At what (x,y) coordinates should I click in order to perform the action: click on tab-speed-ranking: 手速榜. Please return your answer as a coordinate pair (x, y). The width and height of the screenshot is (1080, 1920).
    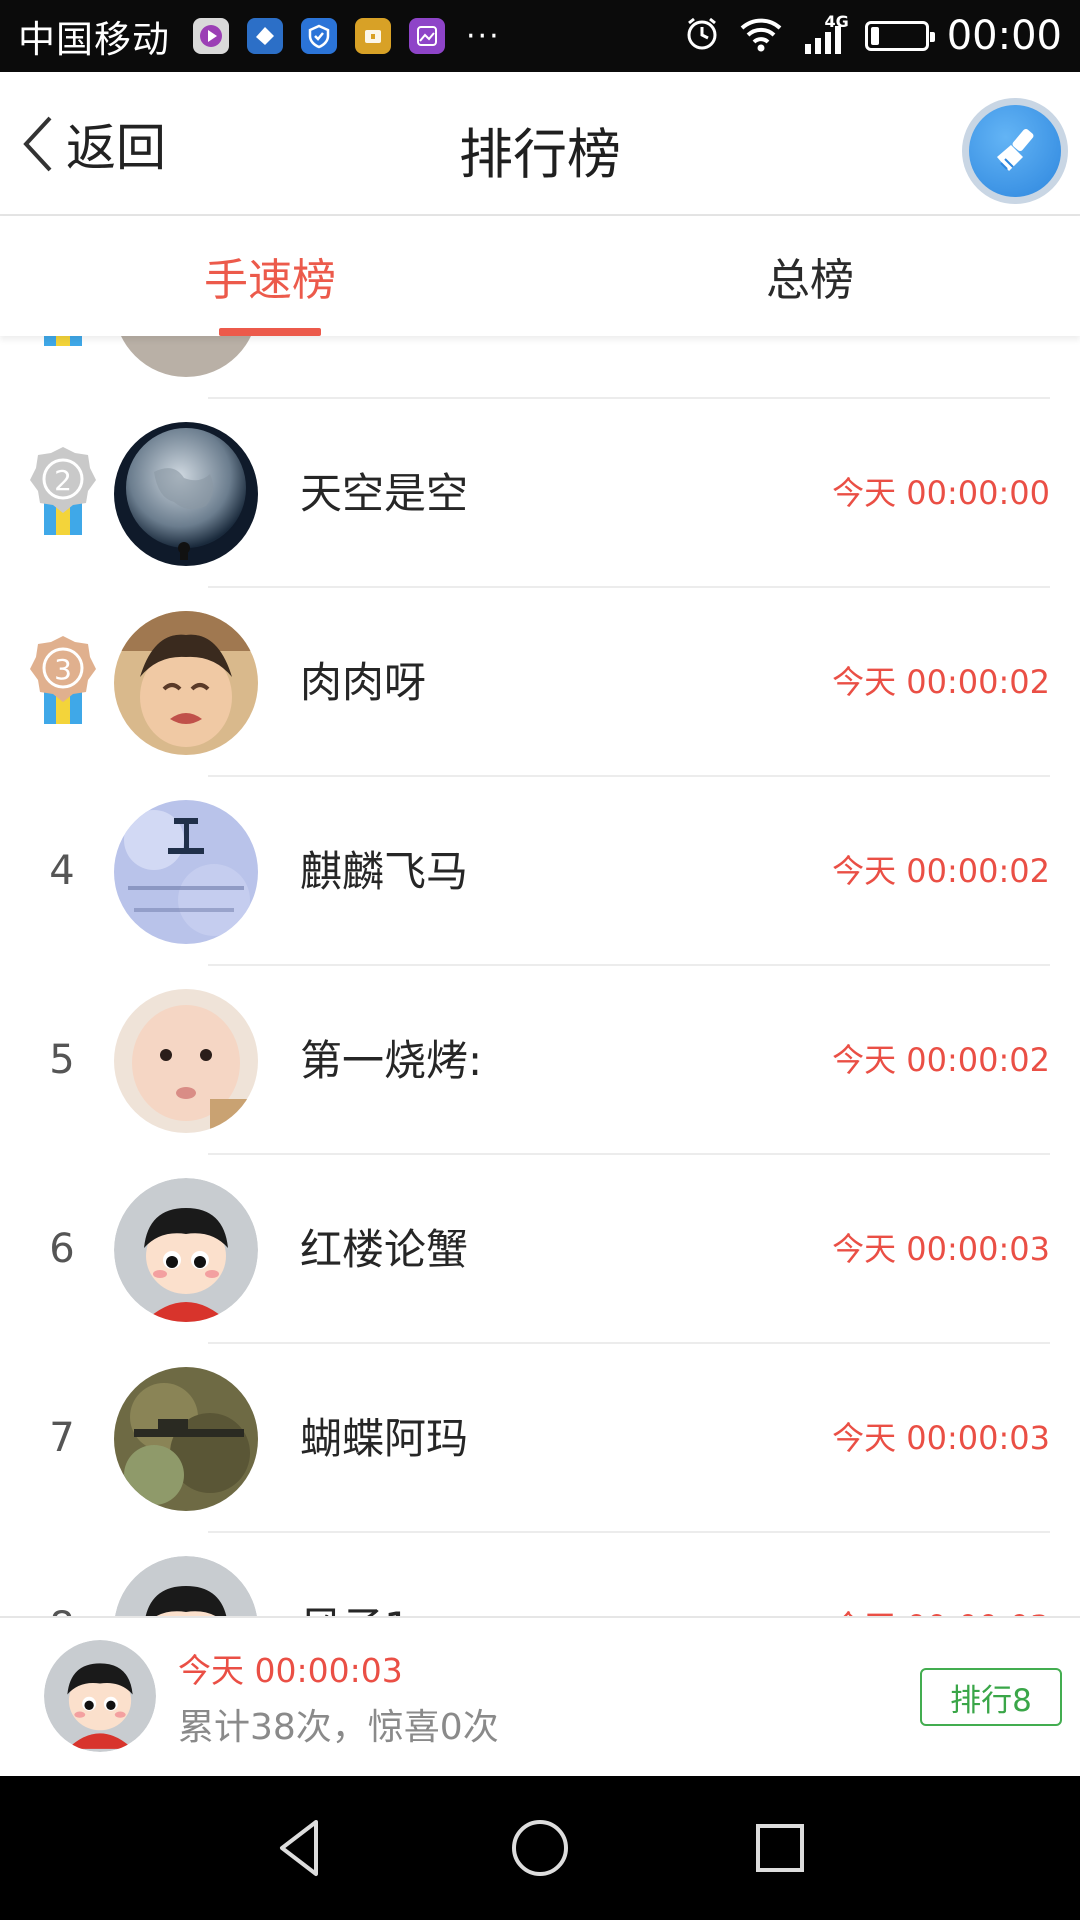
    Looking at the image, I should click on (270, 276).